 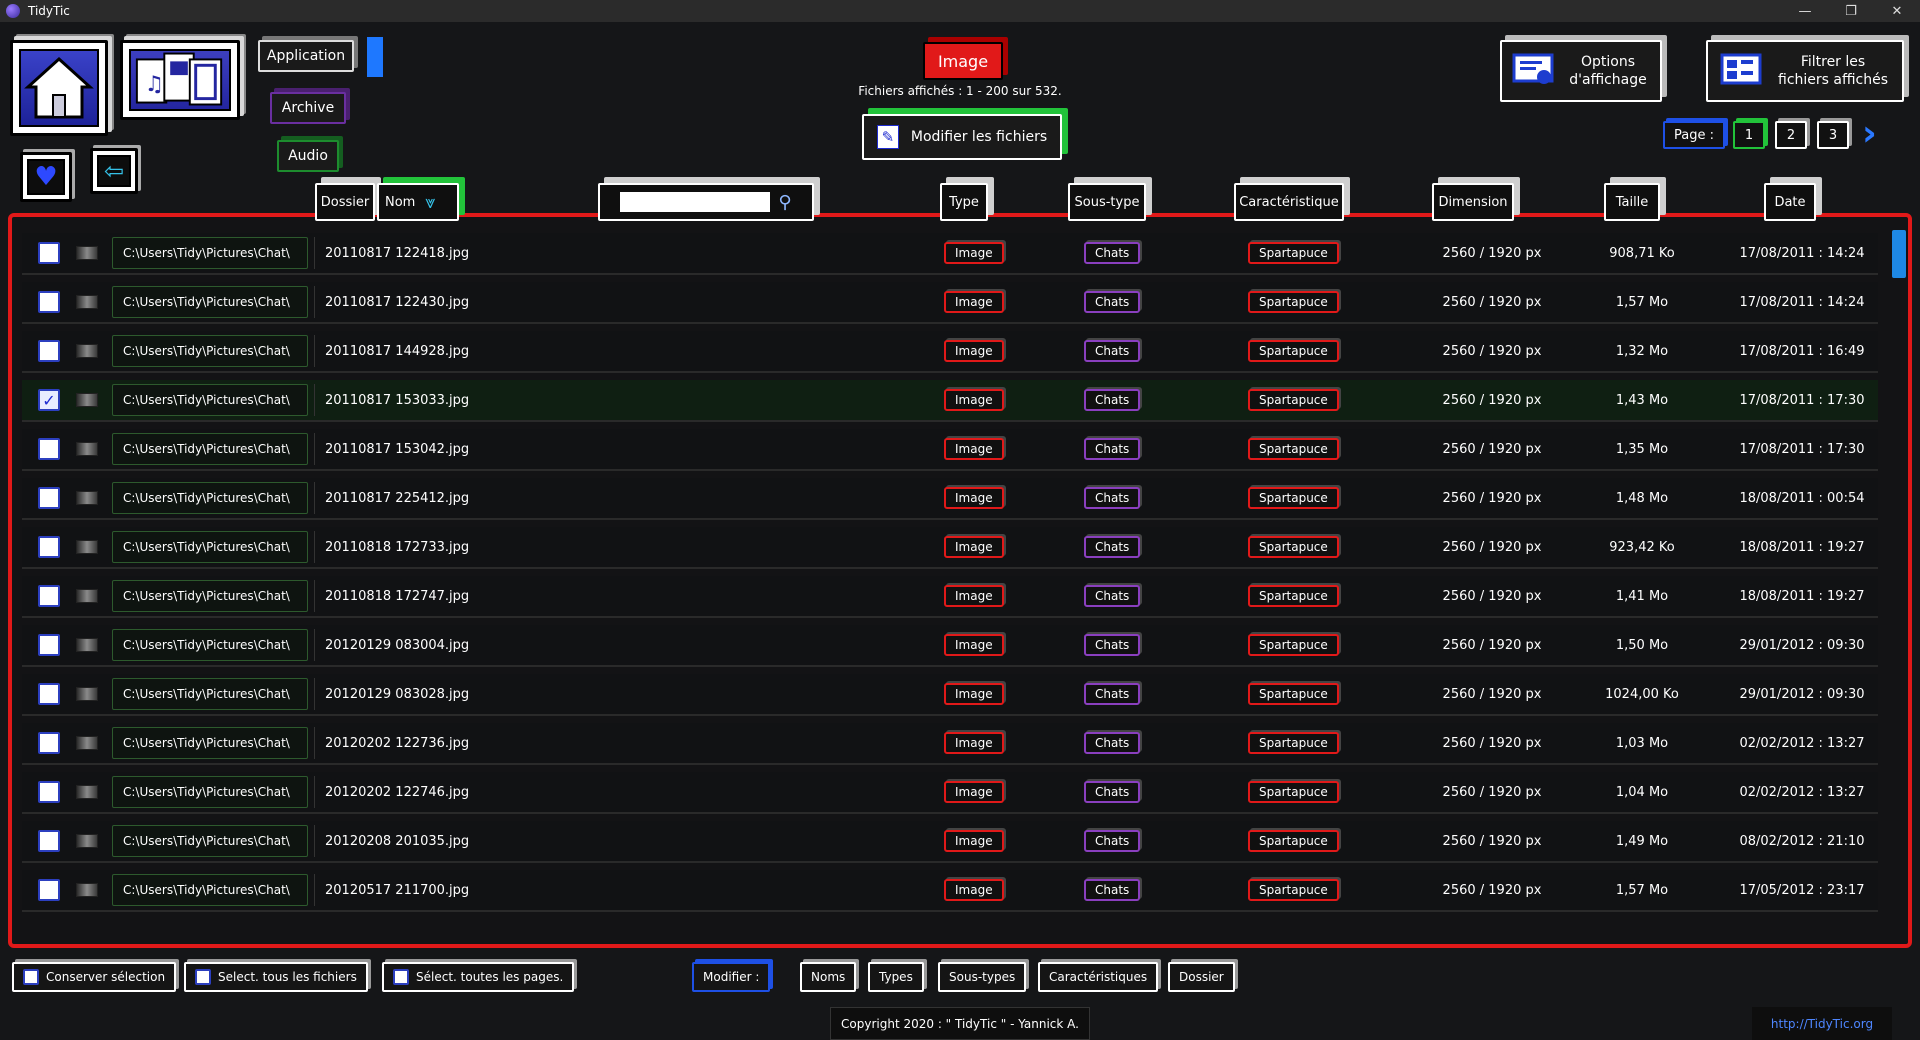 I want to click on modify-subtypes-button: Sous-types, so click(x=982, y=977).